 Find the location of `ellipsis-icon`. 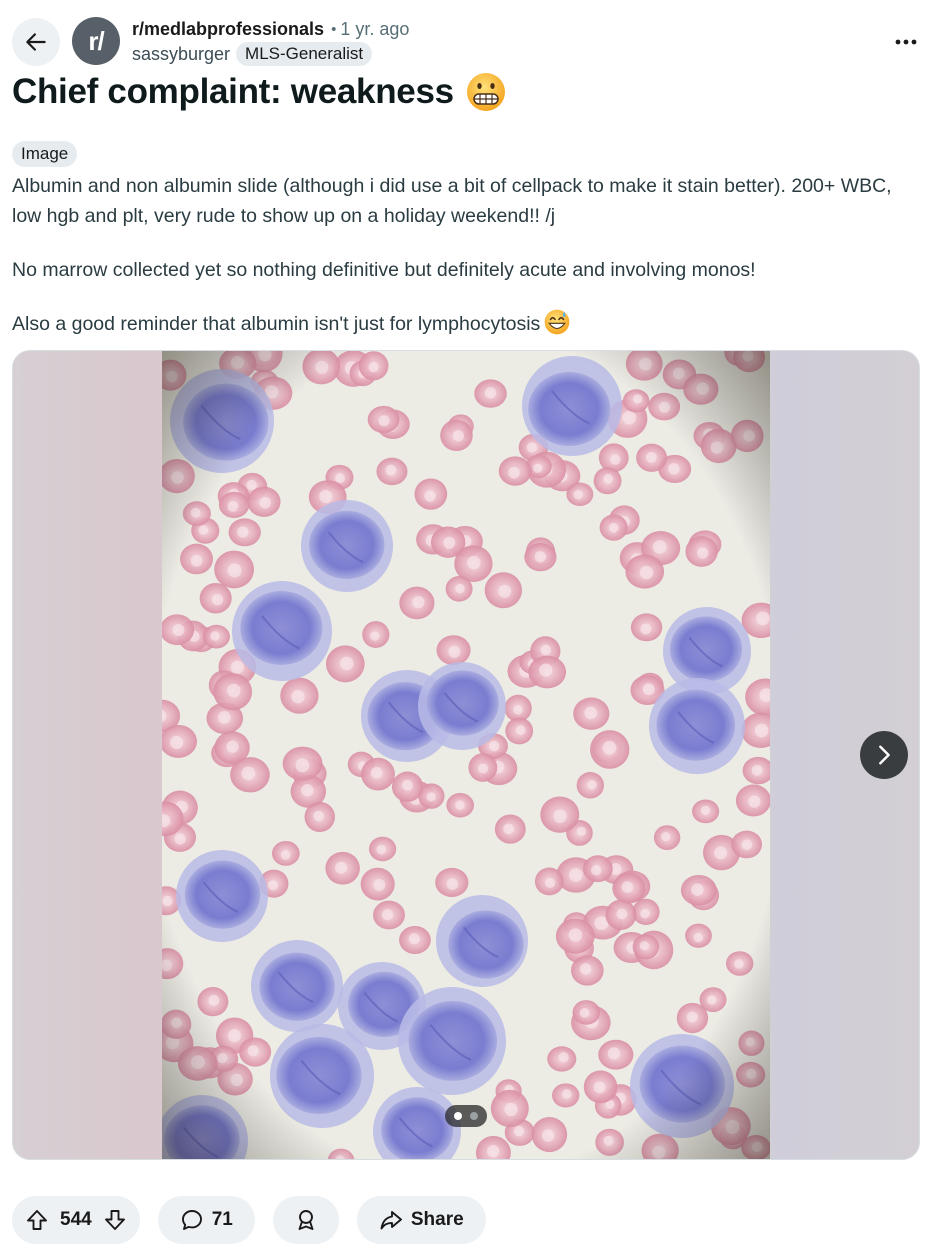

ellipsis-icon is located at coordinates (906, 42).